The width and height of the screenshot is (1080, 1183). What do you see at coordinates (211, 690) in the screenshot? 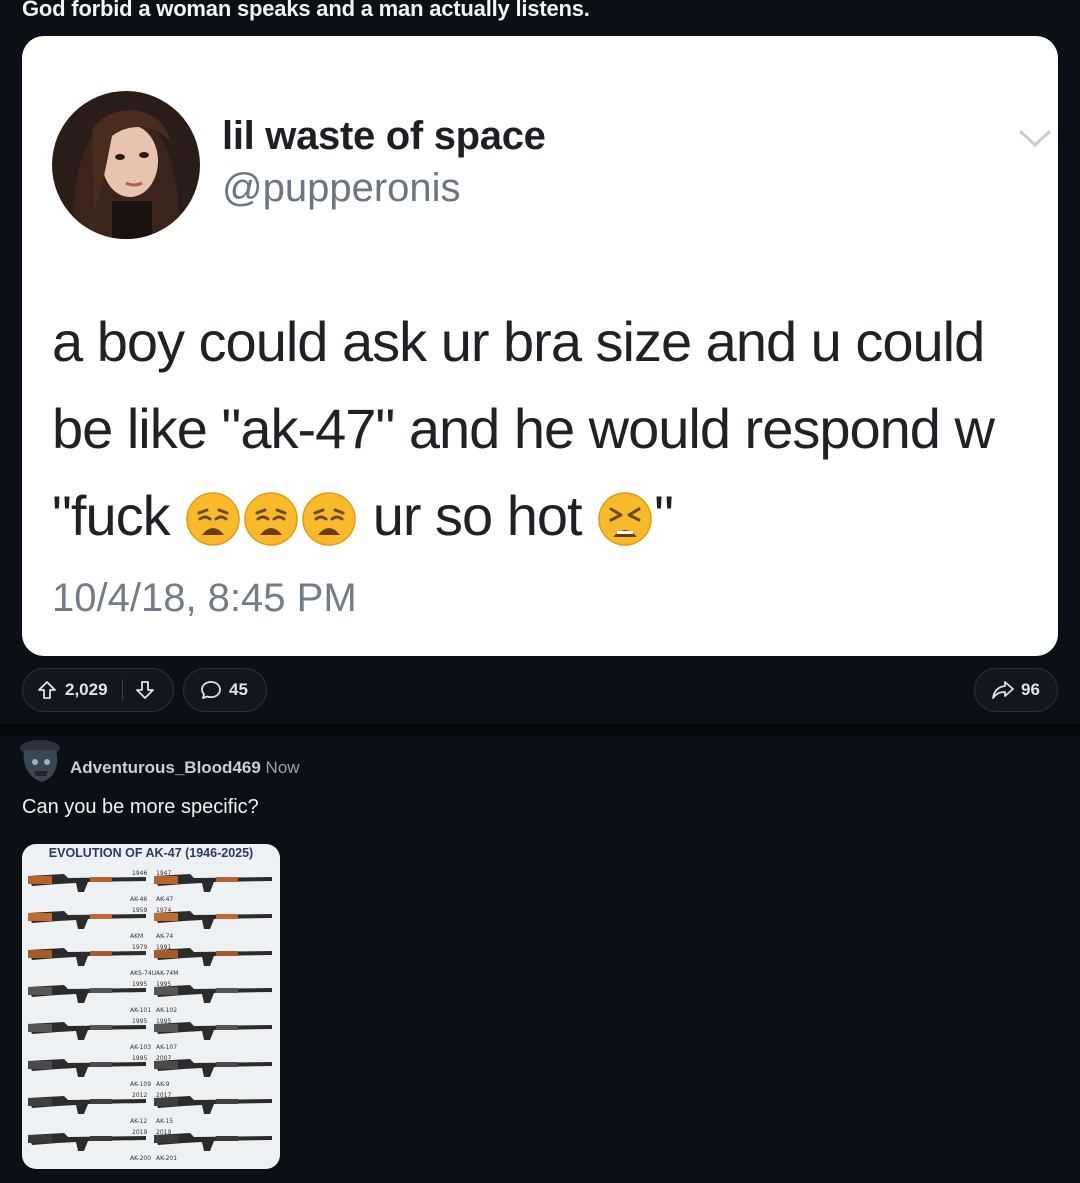
I see `comment-icon` at bounding box center [211, 690].